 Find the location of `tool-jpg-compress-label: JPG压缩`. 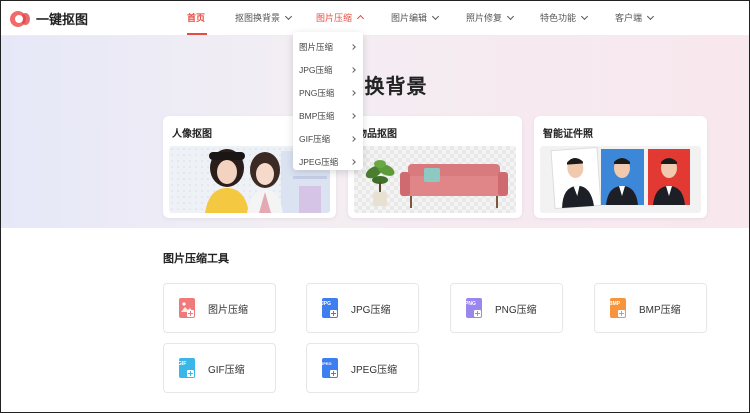

tool-jpg-compress-label: JPG压缩 is located at coordinates (371, 310).